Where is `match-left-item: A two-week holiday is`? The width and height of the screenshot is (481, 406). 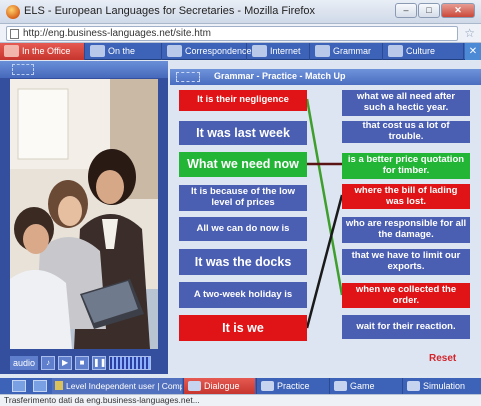 match-left-item: A two-week holiday is is located at coordinates (243, 295).